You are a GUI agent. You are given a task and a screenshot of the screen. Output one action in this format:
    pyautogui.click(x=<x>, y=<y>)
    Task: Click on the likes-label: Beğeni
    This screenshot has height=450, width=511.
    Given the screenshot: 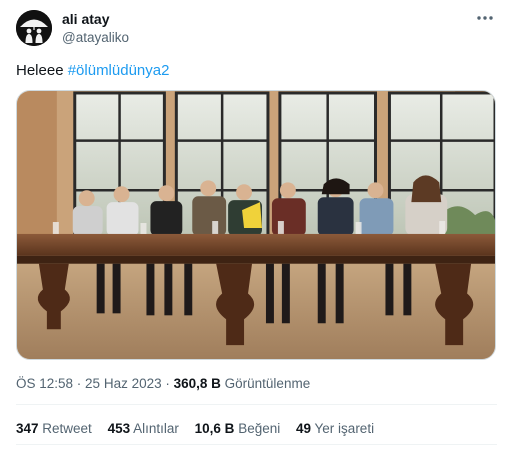 What is the action you would take?
    pyautogui.click(x=257, y=428)
    